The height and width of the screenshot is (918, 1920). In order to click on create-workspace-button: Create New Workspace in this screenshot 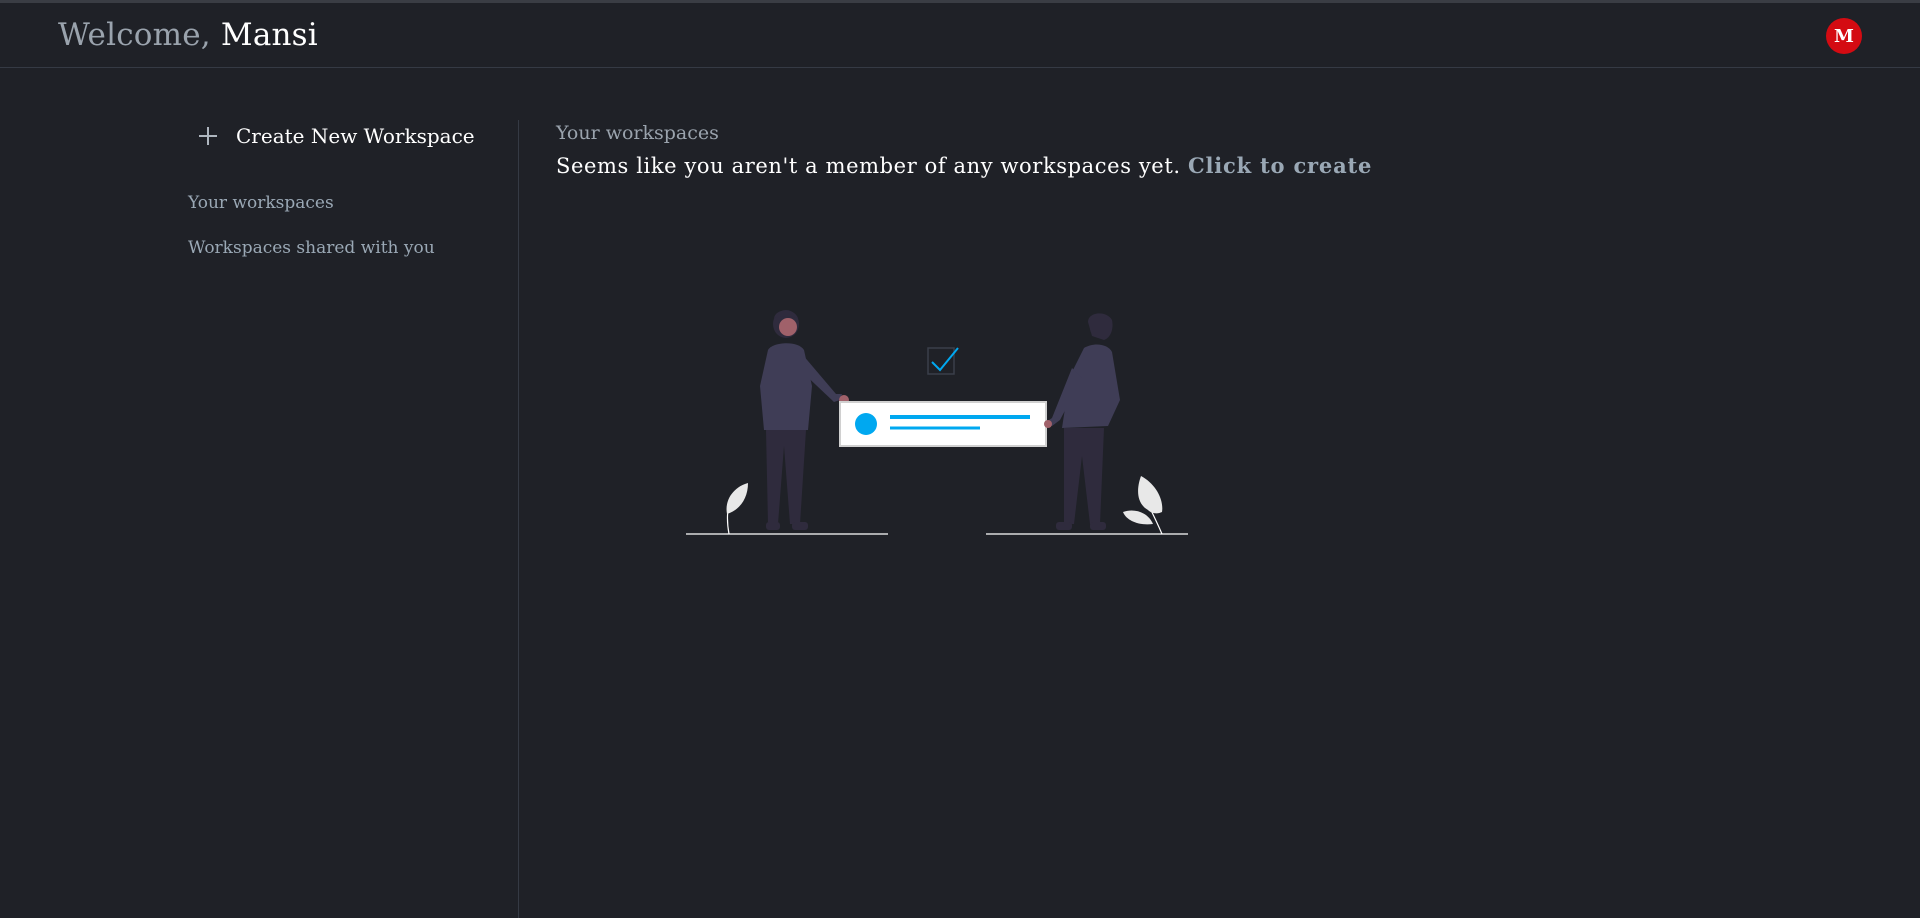, I will do `click(335, 136)`.